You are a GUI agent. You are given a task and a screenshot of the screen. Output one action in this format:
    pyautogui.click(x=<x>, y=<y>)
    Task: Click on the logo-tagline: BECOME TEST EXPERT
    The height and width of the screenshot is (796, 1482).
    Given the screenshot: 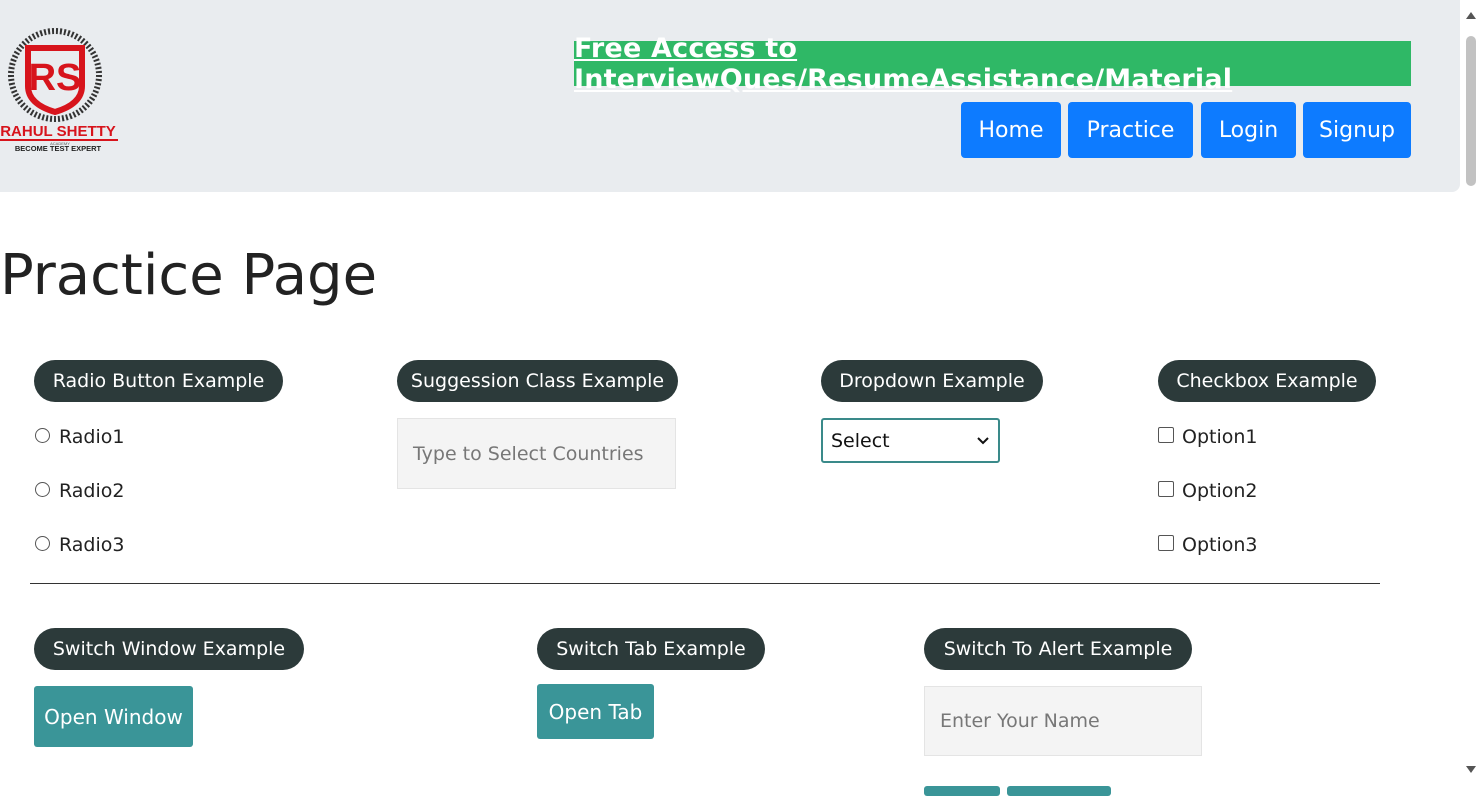 What is the action you would take?
    pyautogui.click(x=58, y=148)
    